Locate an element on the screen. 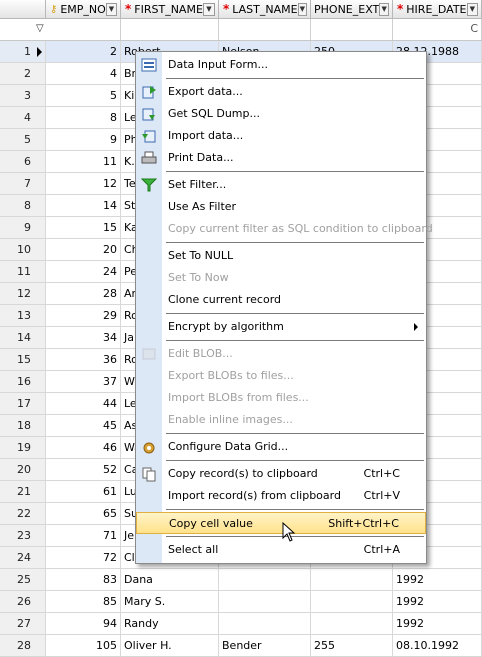 The width and height of the screenshot is (482, 657). column-header-last-name: * LAST_NAME ▼ is located at coordinates (265, 9).